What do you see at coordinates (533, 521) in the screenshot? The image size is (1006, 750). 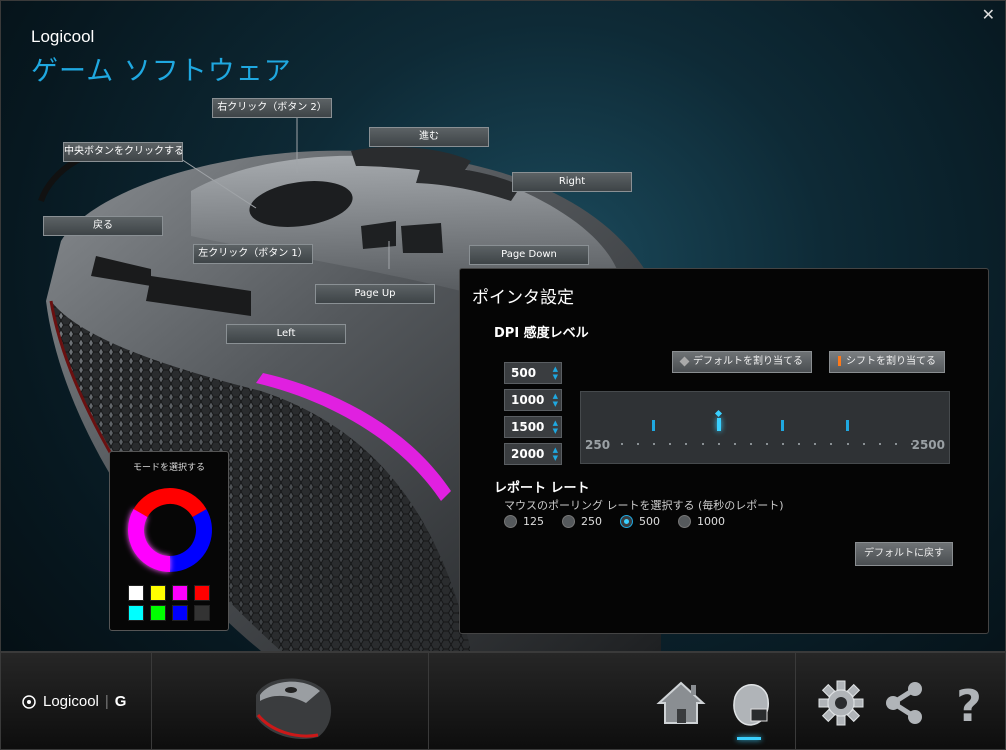 I see `radio-label: 125` at bounding box center [533, 521].